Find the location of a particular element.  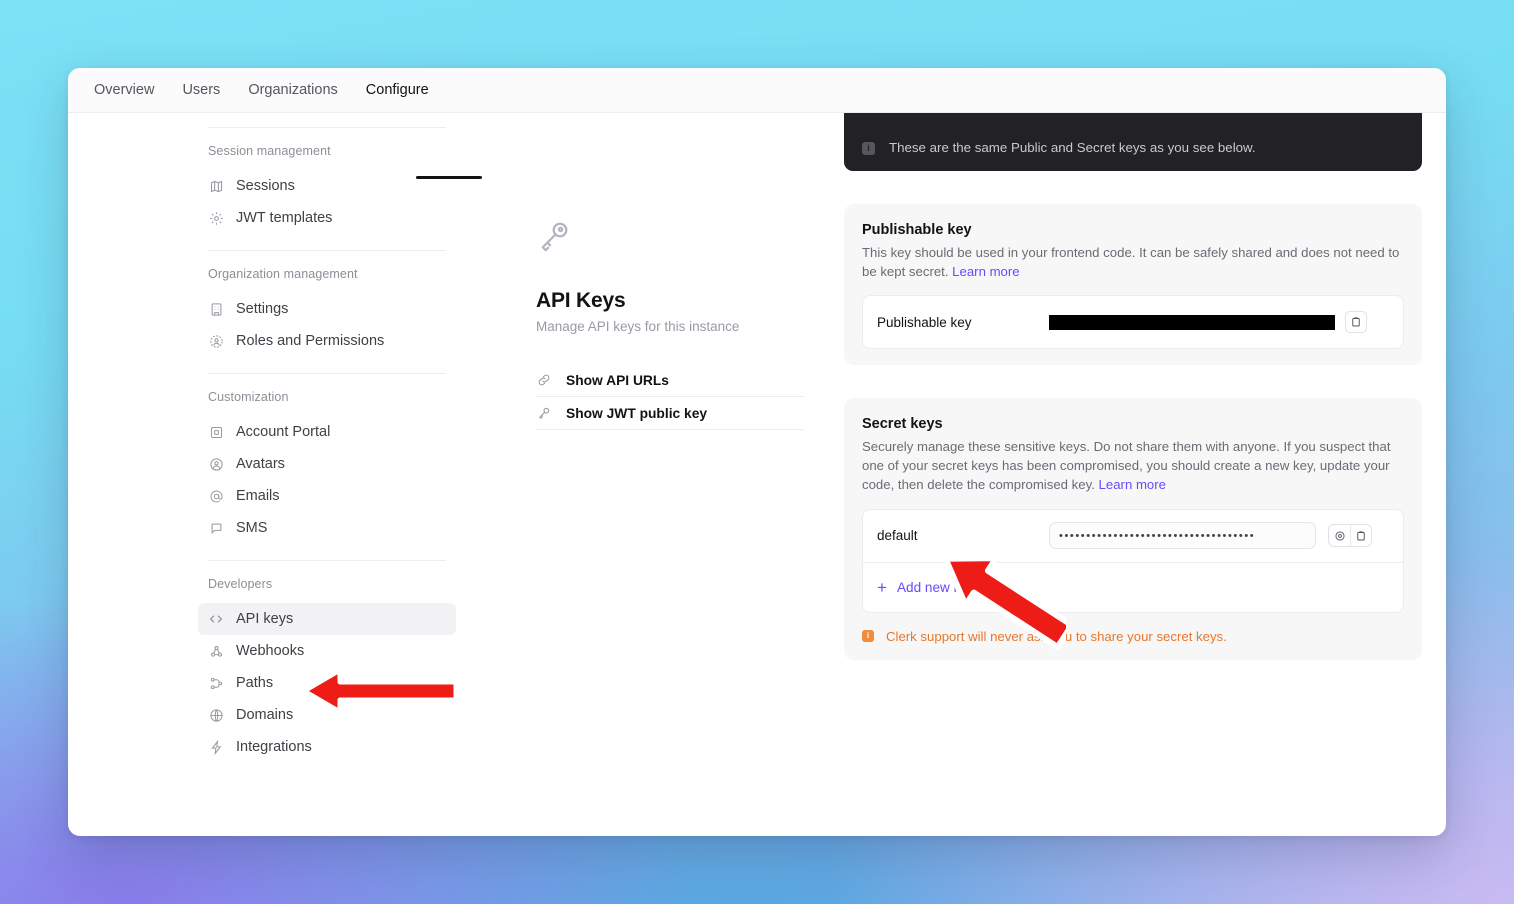

sidebar-item-jwt-templates: JWT templates is located at coordinates (327, 218).